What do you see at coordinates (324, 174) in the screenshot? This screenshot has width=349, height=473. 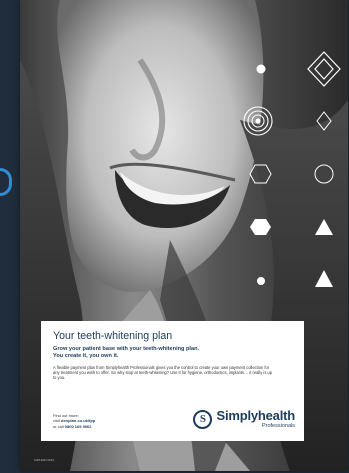 I see `circle-outline-icon` at bounding box center [324, 174].